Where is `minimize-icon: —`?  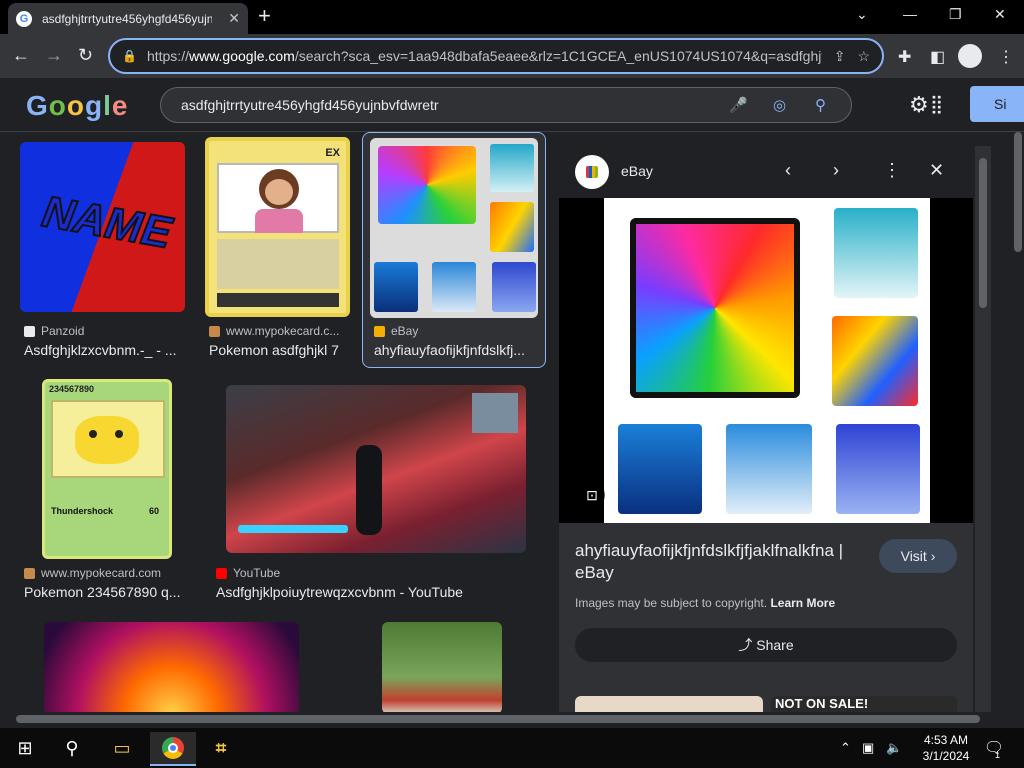 minimize-icon: — is located at coordinates (910, 14).